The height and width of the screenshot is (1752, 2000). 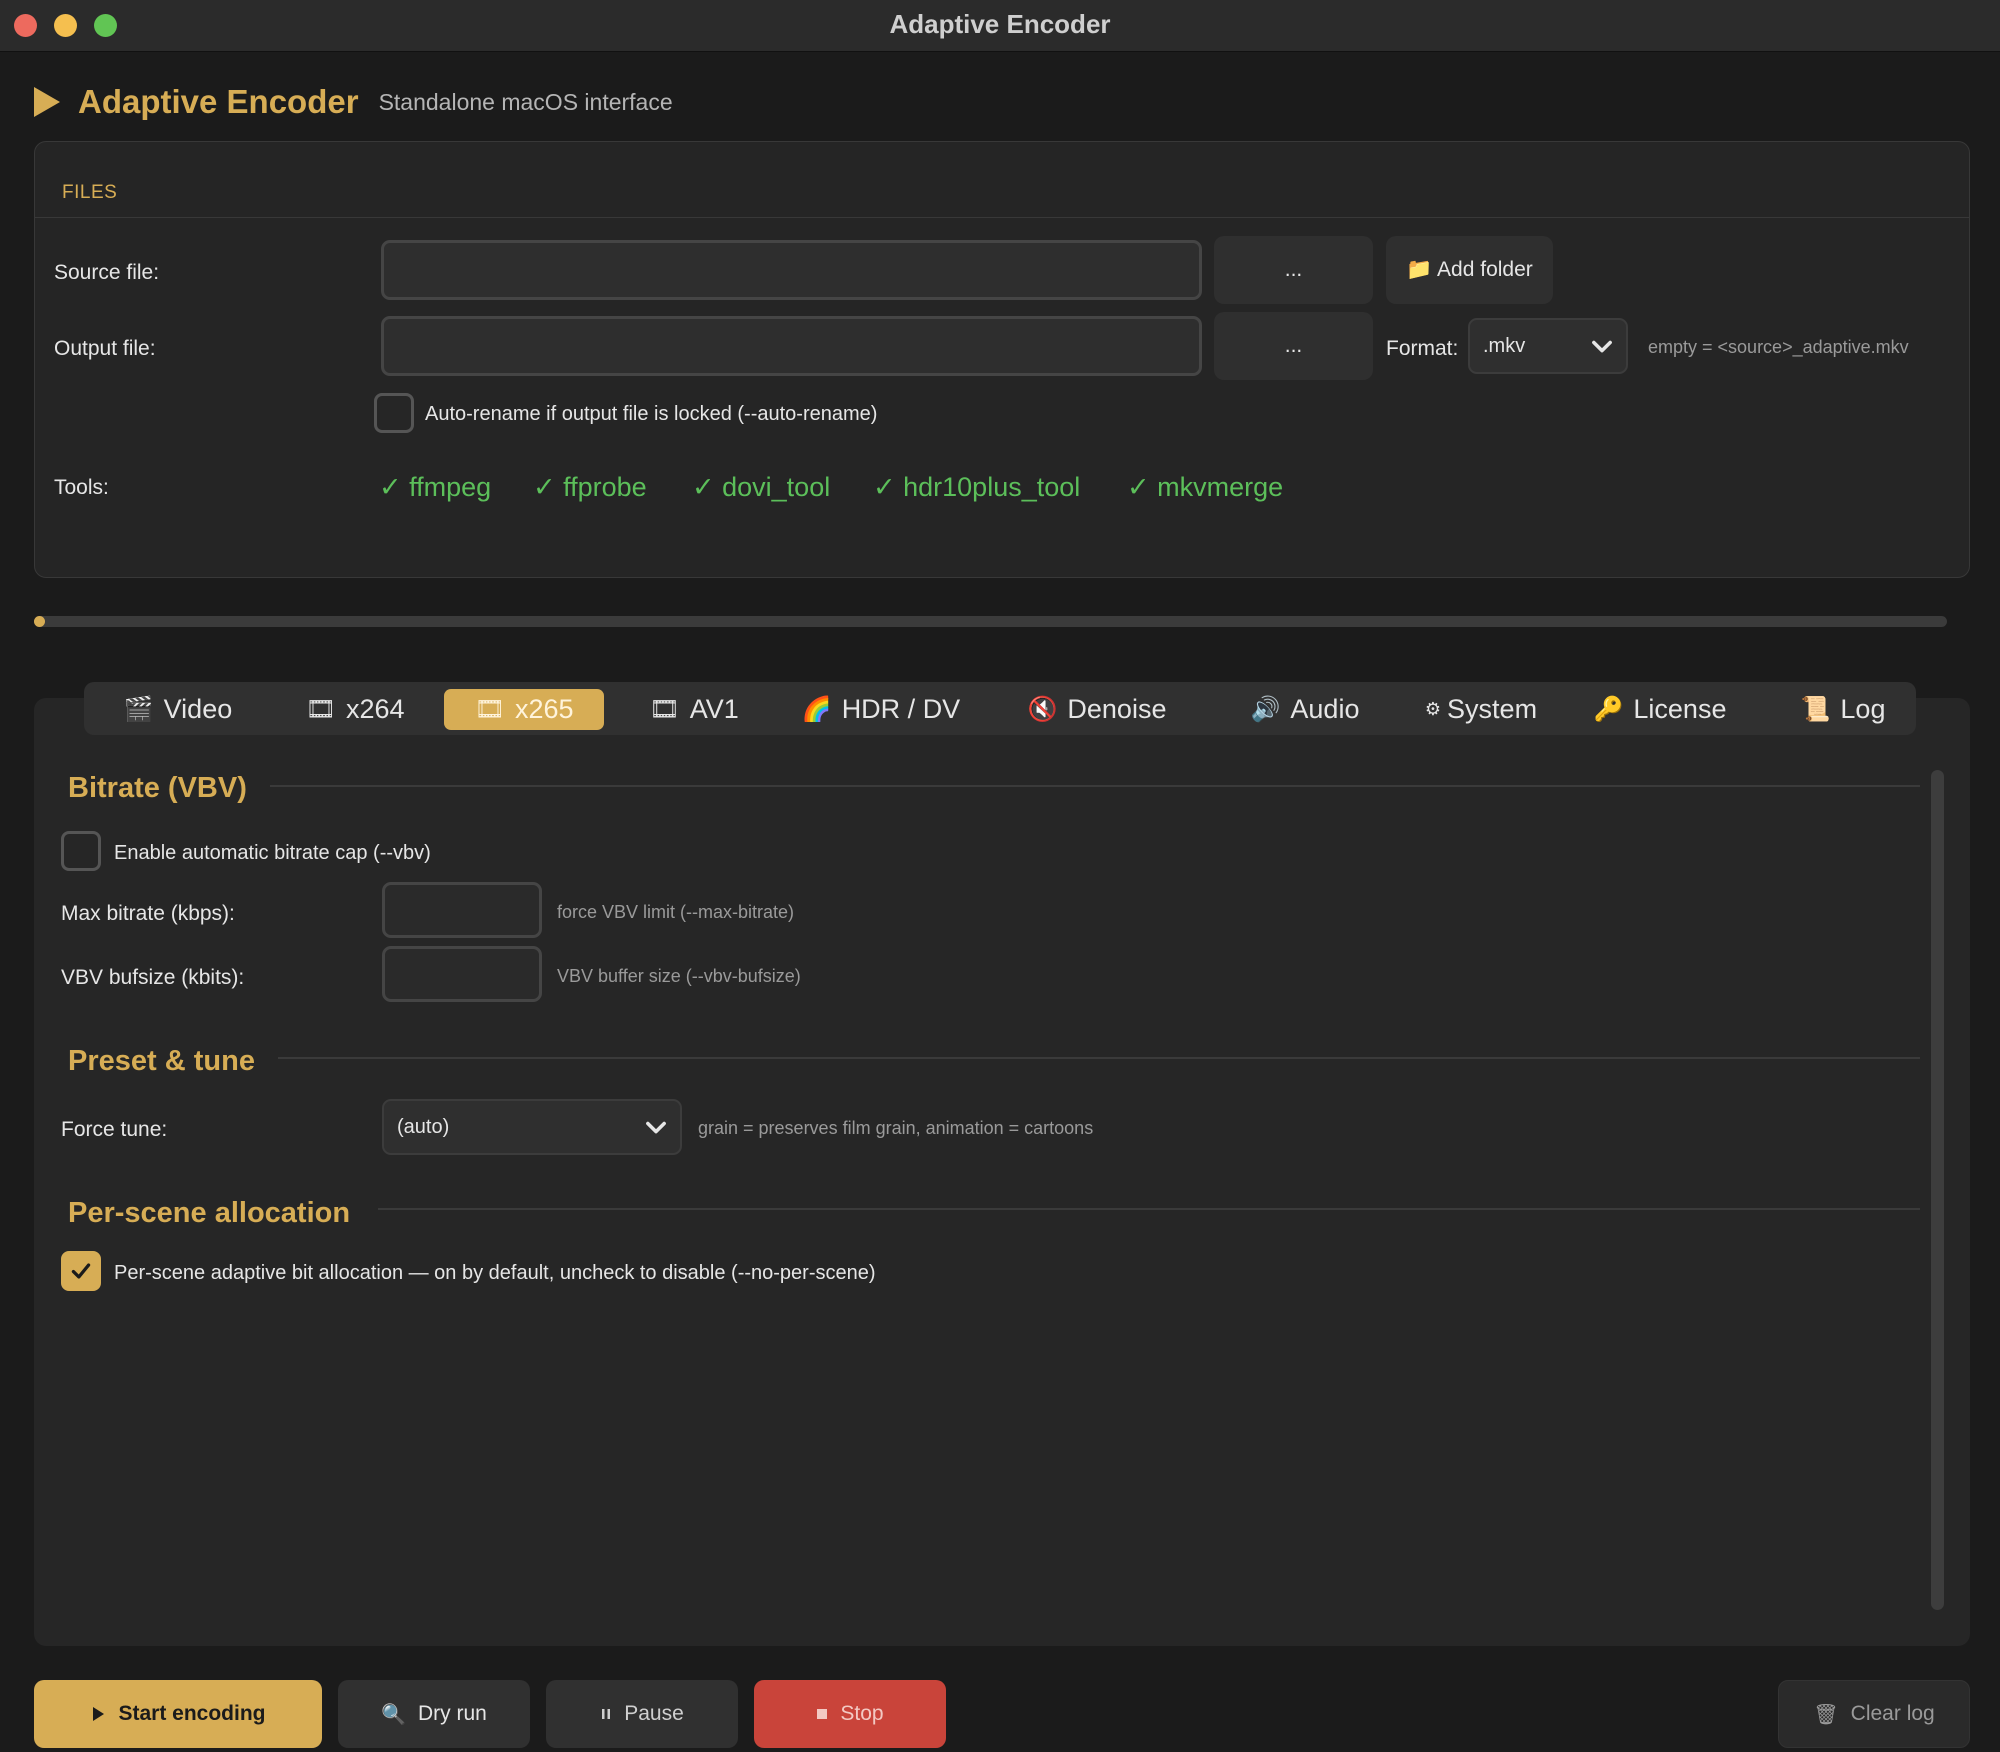 What do you see at coordinates (1815, 709) in the screenshot?
I see `scroll-icon: 📜` at bounding box center [1815, 709].